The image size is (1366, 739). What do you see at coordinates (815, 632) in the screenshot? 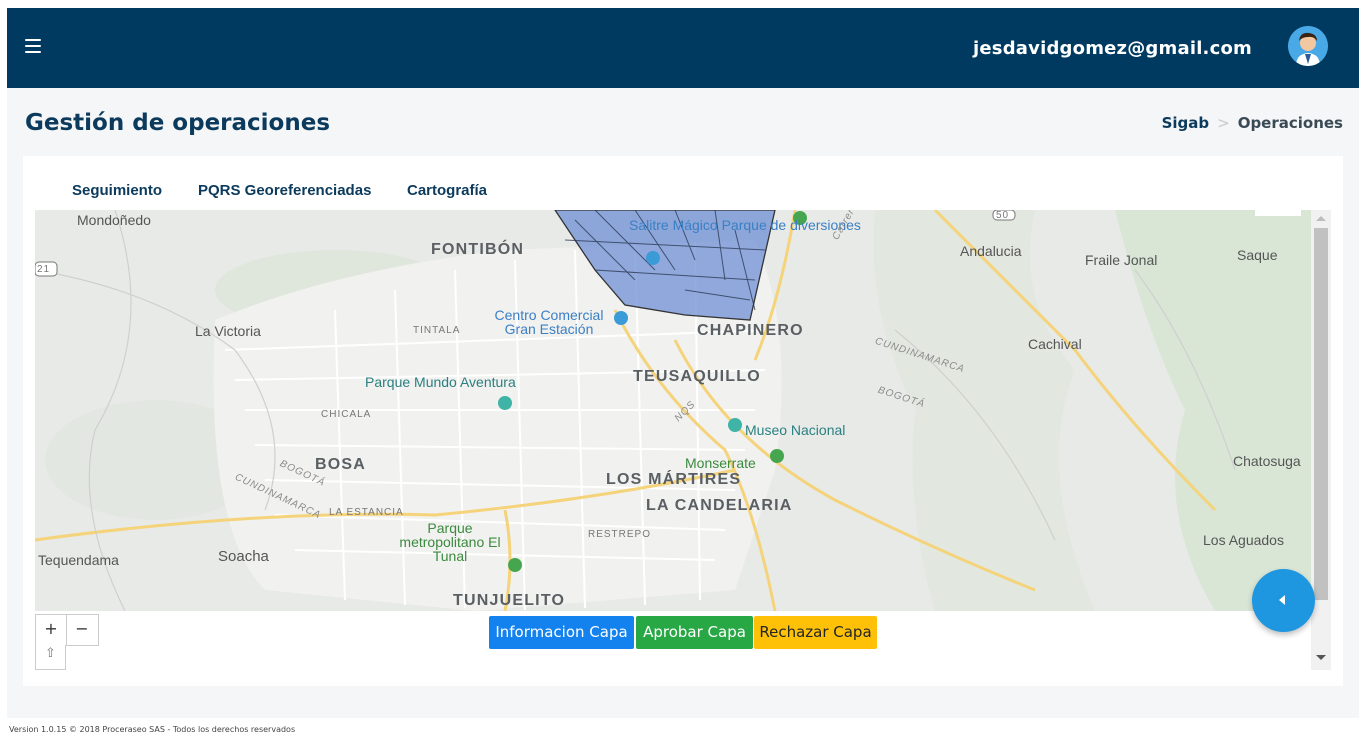
I see `rechazar-capa-button: Rechazar Capa` at bounding box center [815, 632].